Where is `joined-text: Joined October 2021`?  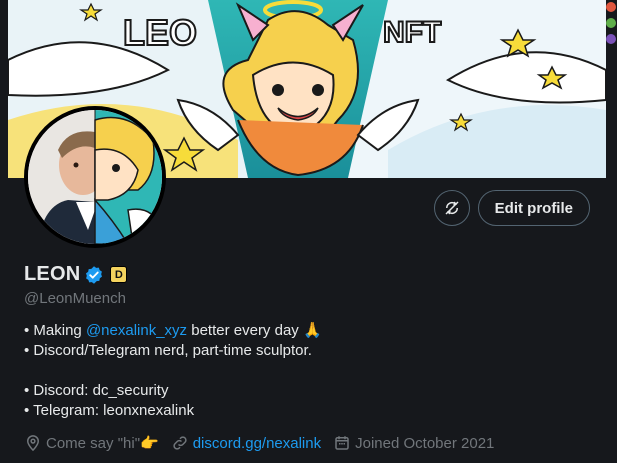
joined-text: Joined October 2021 is located at coordinates (425, 443).